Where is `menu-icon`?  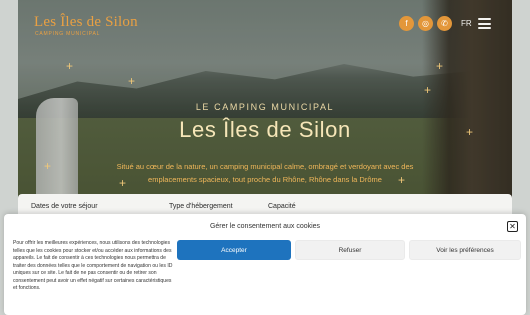
menu-icon is located at coordinates (484, 23).